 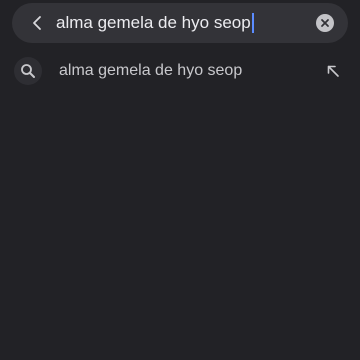 I want to click on search-input: alma gemela de hyo seop, so click(x=155, y=23).